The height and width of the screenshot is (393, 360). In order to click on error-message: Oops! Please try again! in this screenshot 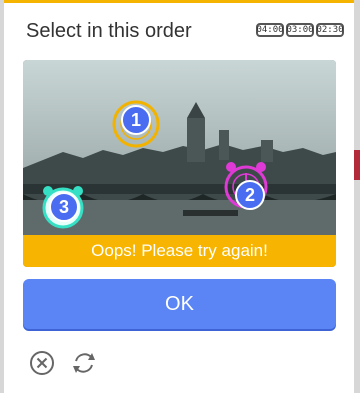, I will do `click(179, 251)`.